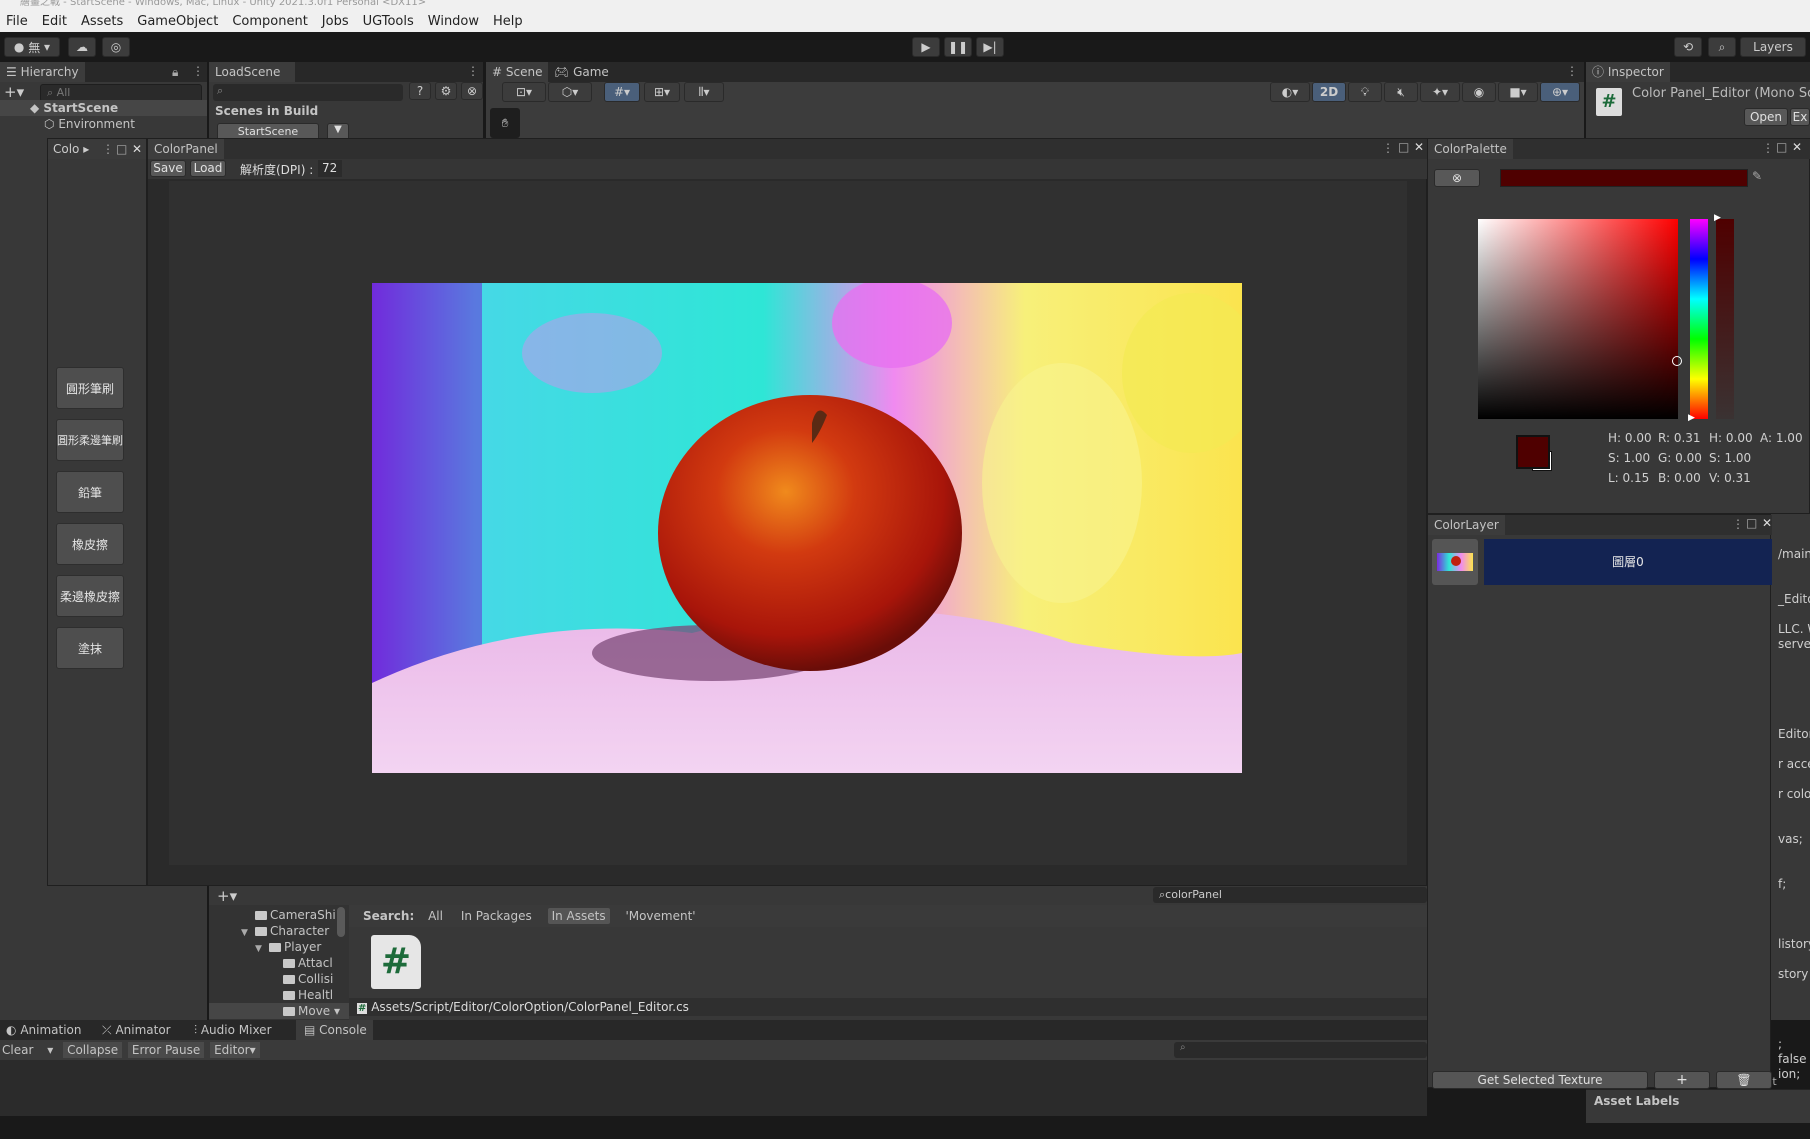 This screenshot has width=1810, height=1139. Describe the element at coordinates (1533, 452) in the screenshot. I see `primary-color-swatch` at that location.